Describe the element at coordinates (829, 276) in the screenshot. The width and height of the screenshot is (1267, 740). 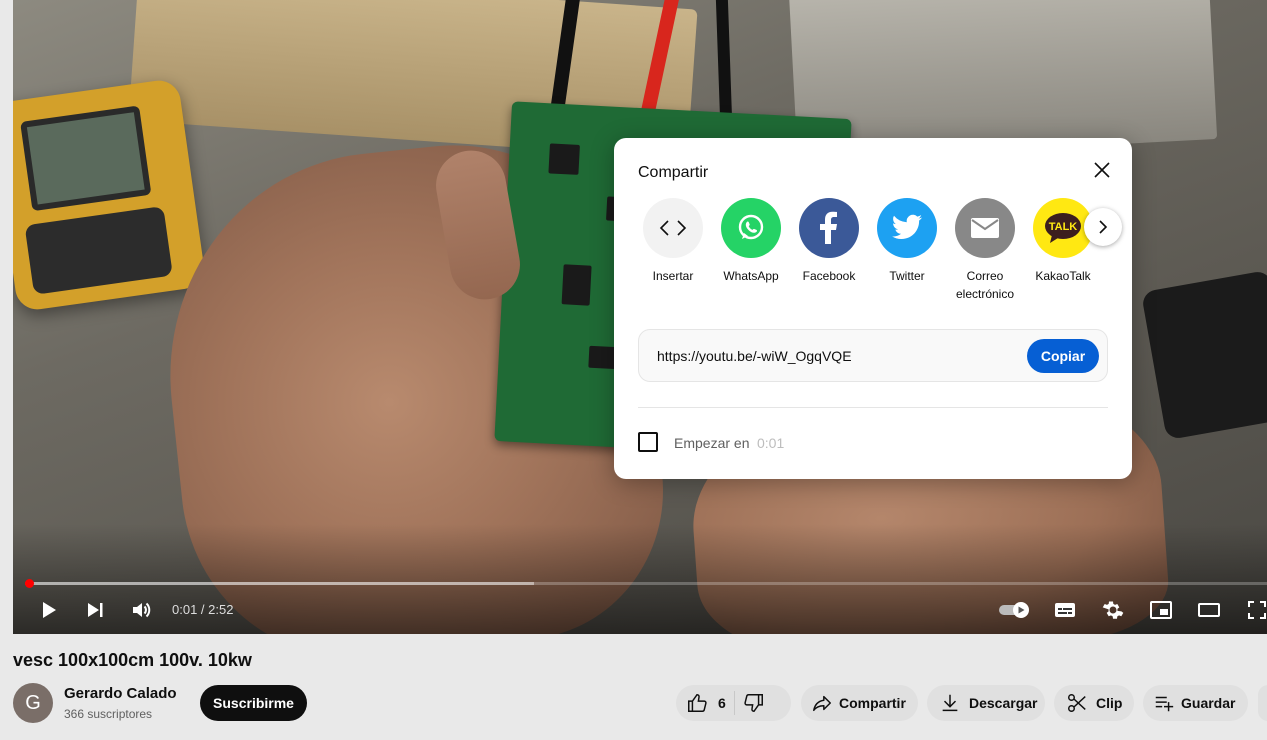
I see `share-label: Facebook` at that location.